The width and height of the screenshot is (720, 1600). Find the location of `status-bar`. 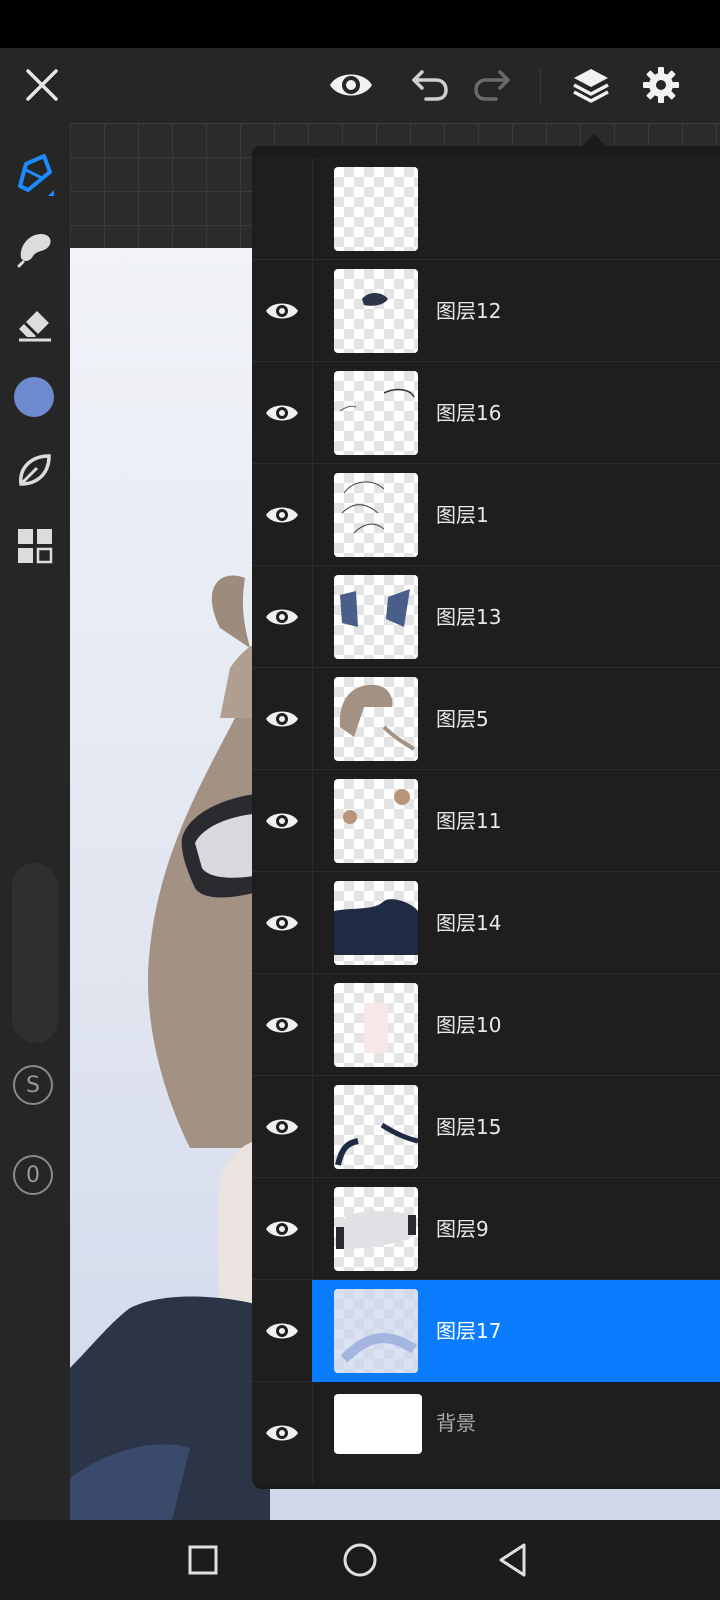

status-bar is located at coordinates (360, 24).